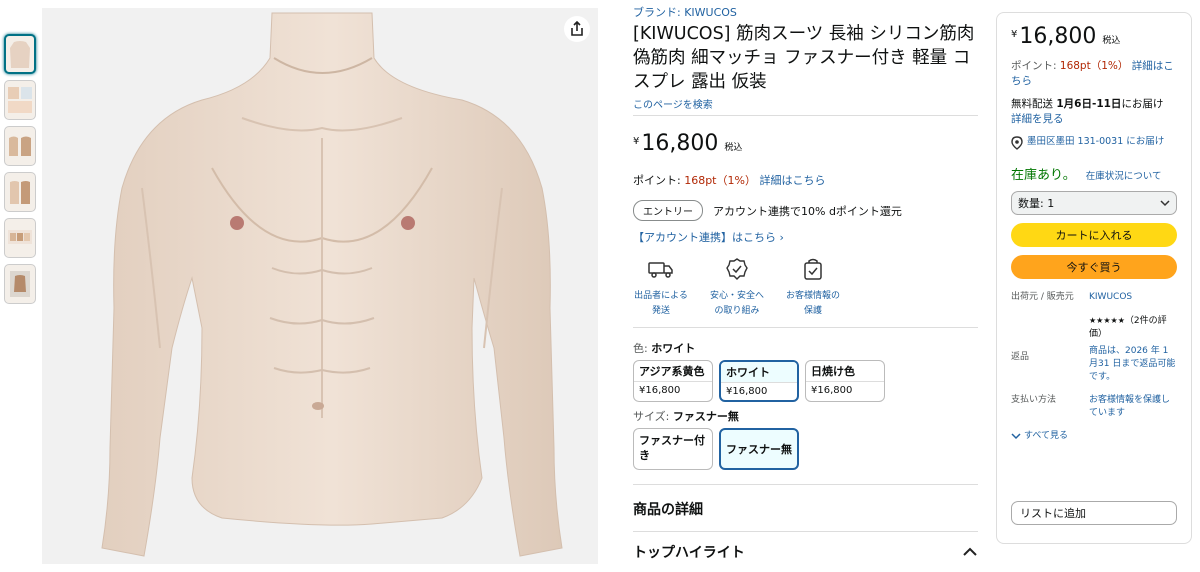 This screenshot has height=572, width=1200. I want to click on location-row: 墨田区墨田 131-0031 にお届け, so click(1094, 142).